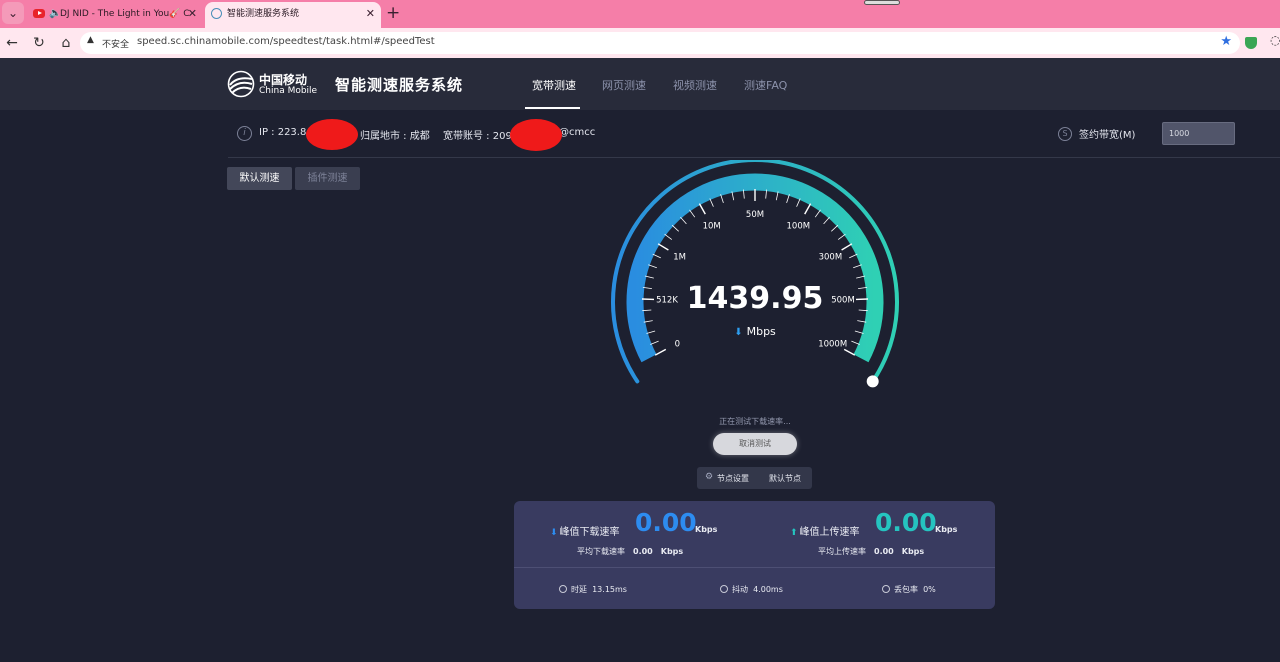 This screenshot has height=662, width=1280. What do you see at coordinates (929, 589) in the screenshot?
I see `packet-loss-value: 0%` at bounding box center [929, 589].